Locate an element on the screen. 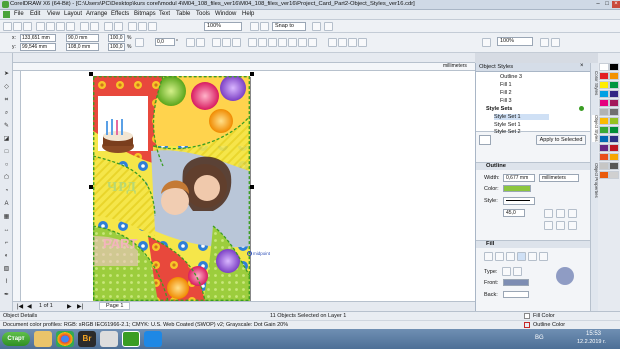 This screenshot has width=620, height=349. document-app-icon is located at coordinates (109, 339).